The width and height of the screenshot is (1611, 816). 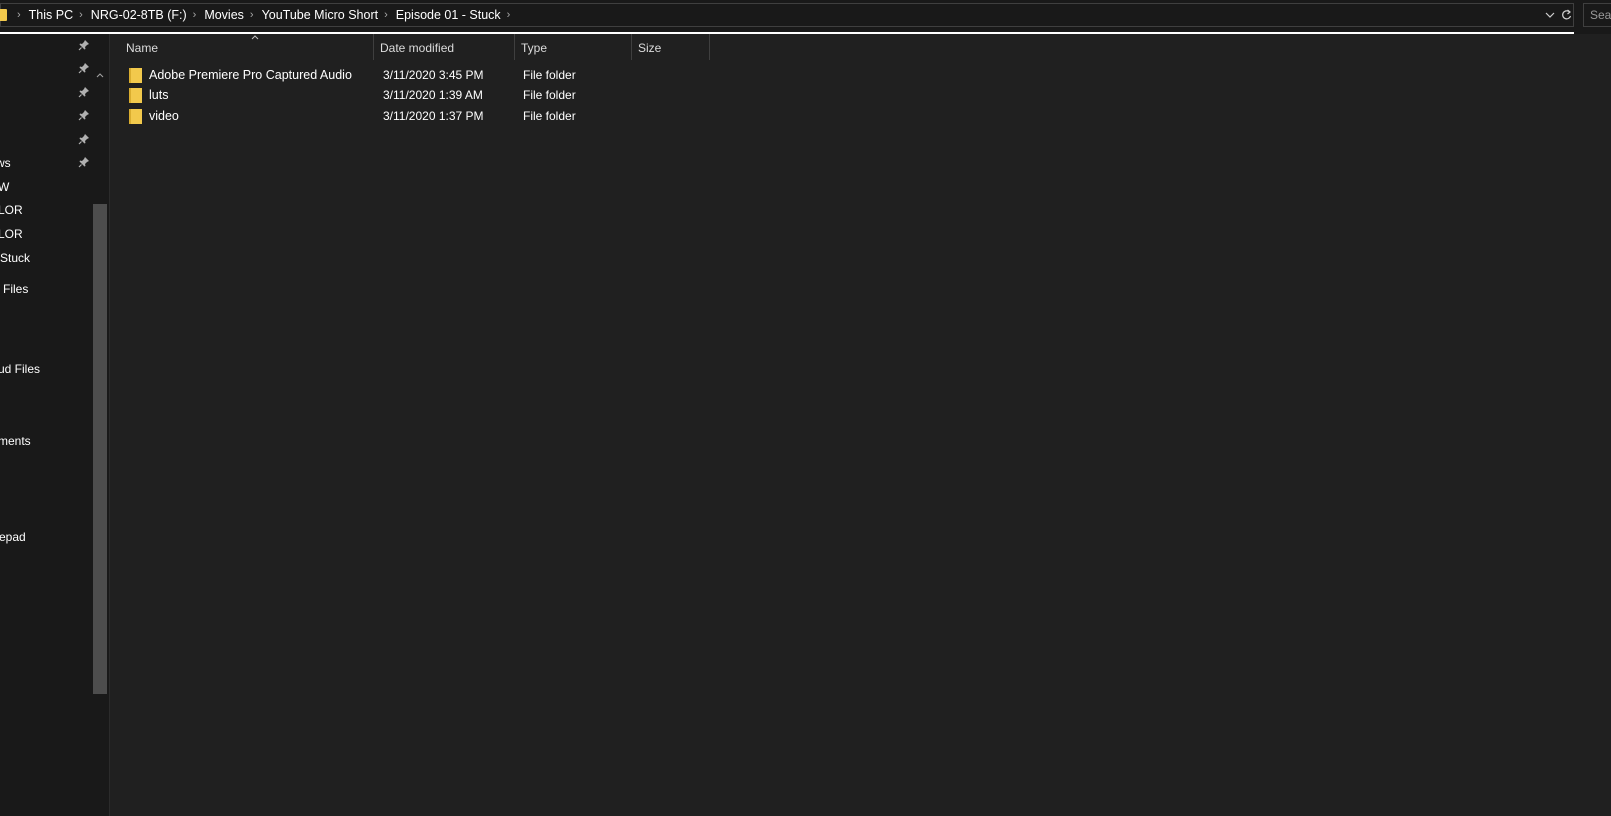 What do you see at coordinates (247, 47) in the screenshot?
I see `column-header-name: Name` at bounding box center [247, 47].